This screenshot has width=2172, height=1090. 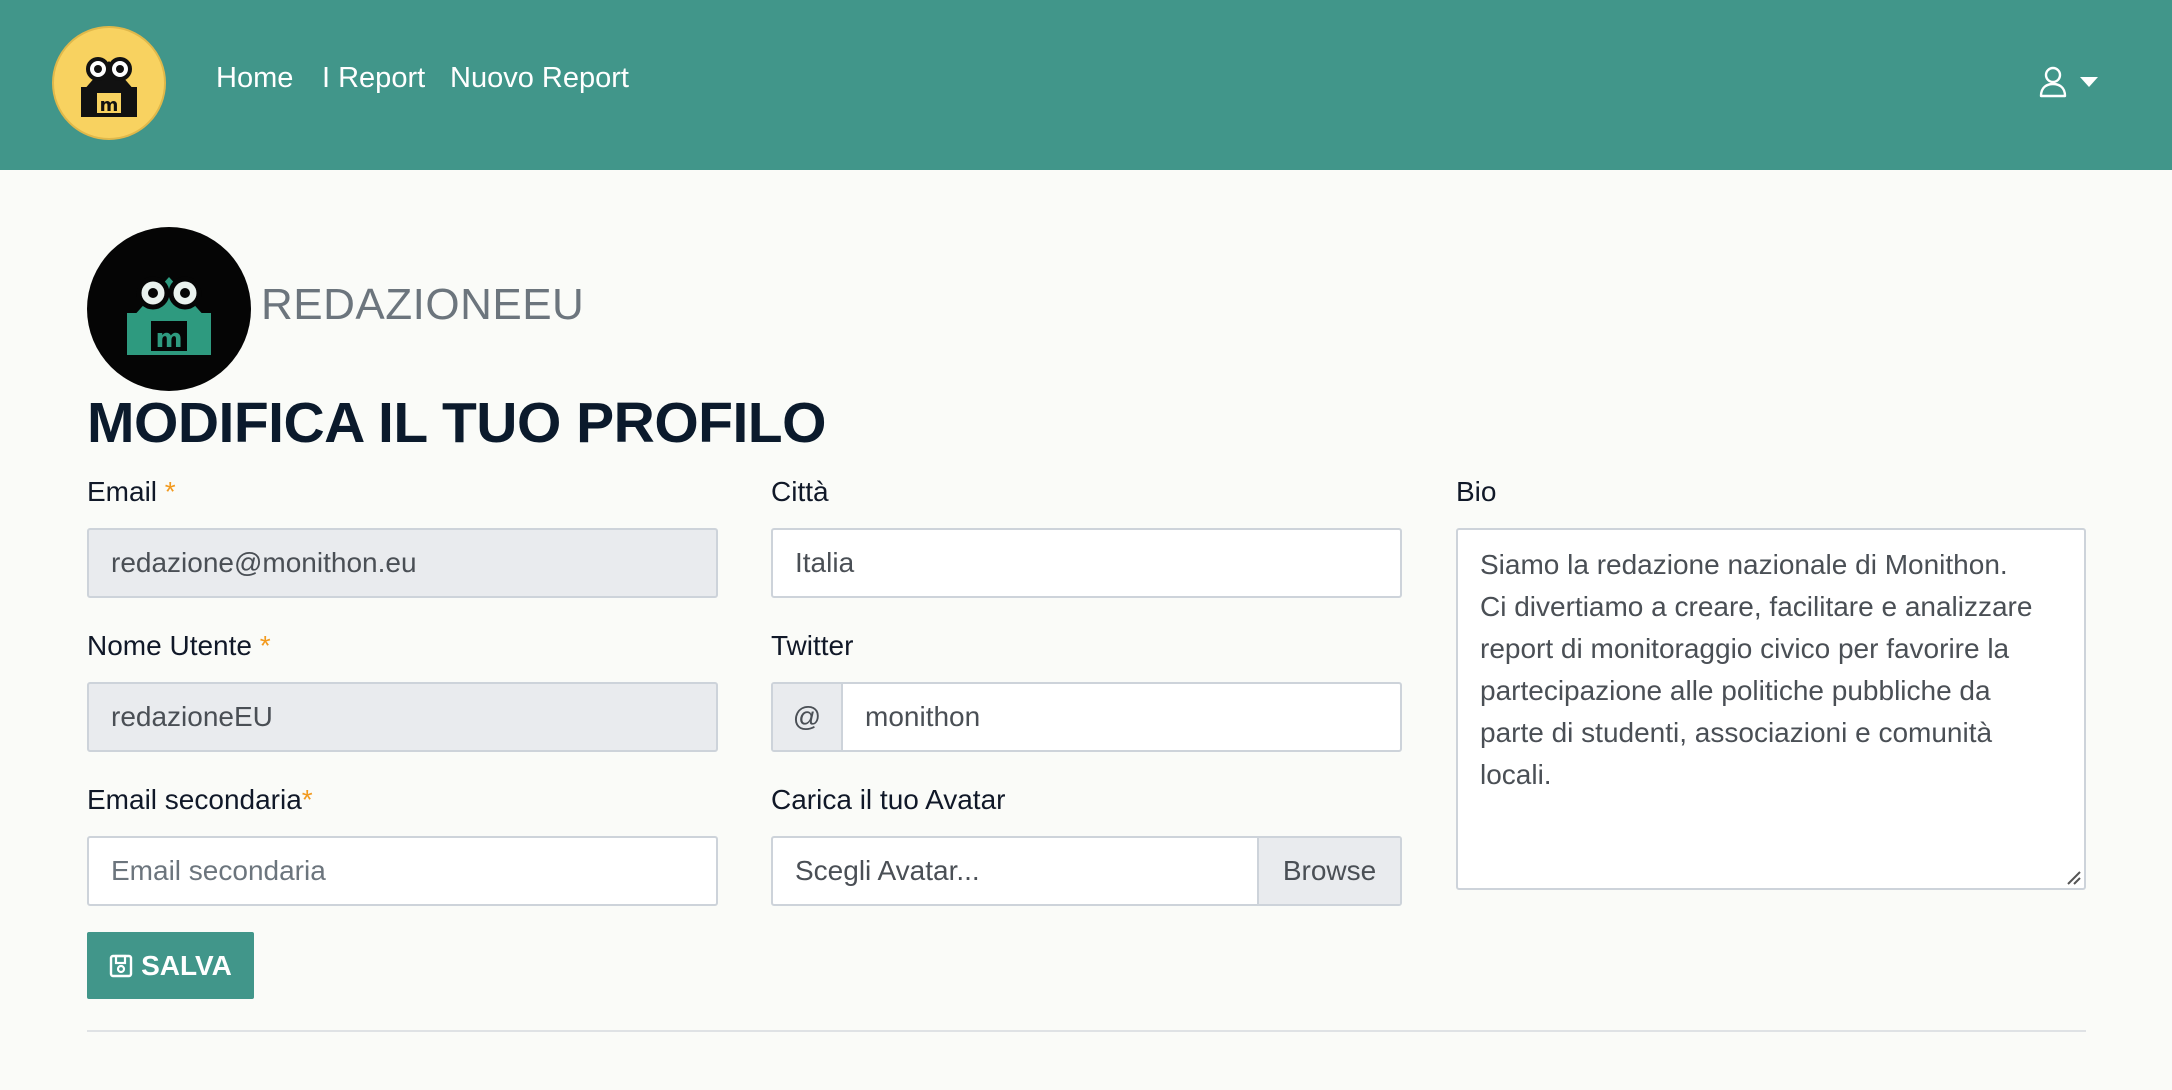 What do you see at coordinates (1328, 871) in the screenshot?
I see `browse-button: Browse` at bounding box center [1328, 871].